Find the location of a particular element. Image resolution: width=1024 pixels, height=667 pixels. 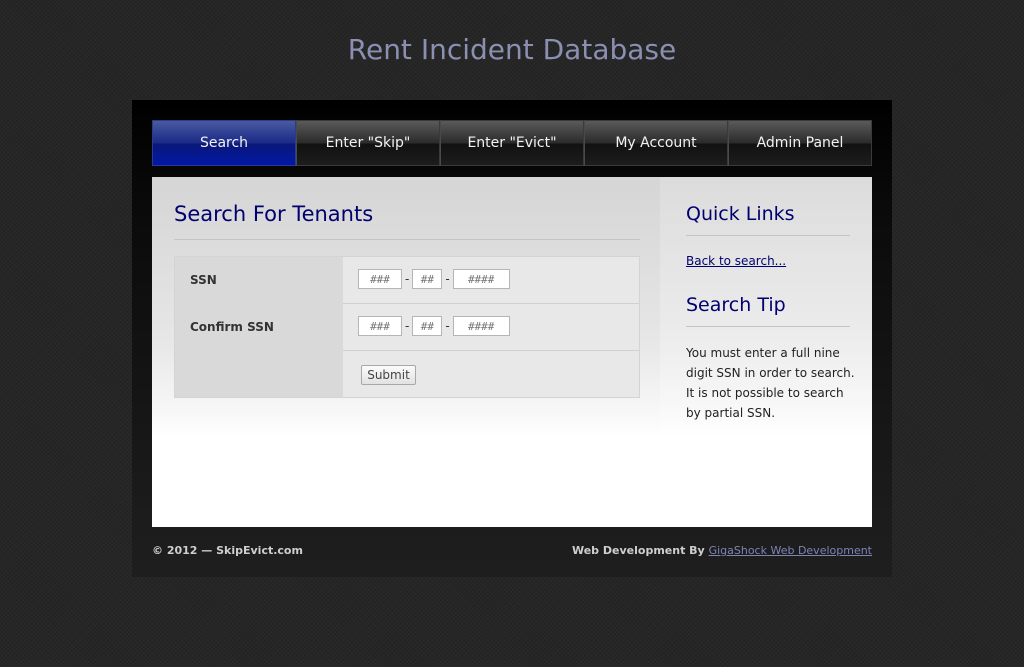

submit-button: Submit is located at coordinates (388, 375).